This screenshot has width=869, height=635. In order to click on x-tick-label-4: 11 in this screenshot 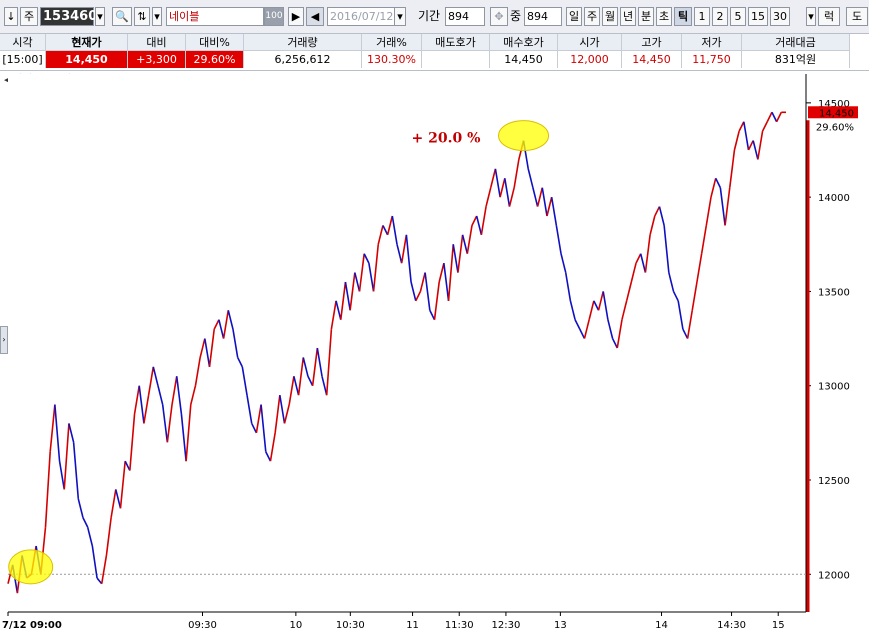, I will do `click(412, 625)`.